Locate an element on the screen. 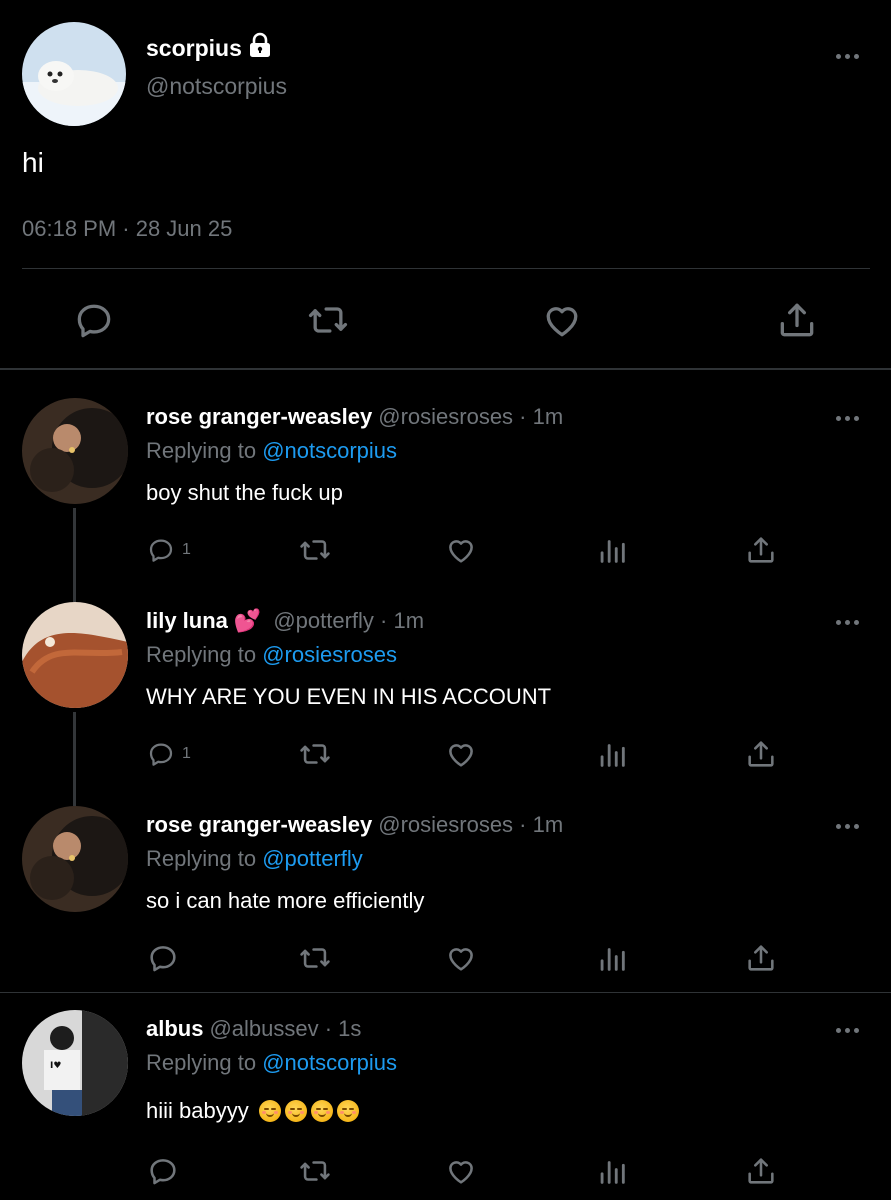 The height and width of the screenshot is (1200, 891). tweet-text: boy shut the fuck up is located at coordinates (244, 492).